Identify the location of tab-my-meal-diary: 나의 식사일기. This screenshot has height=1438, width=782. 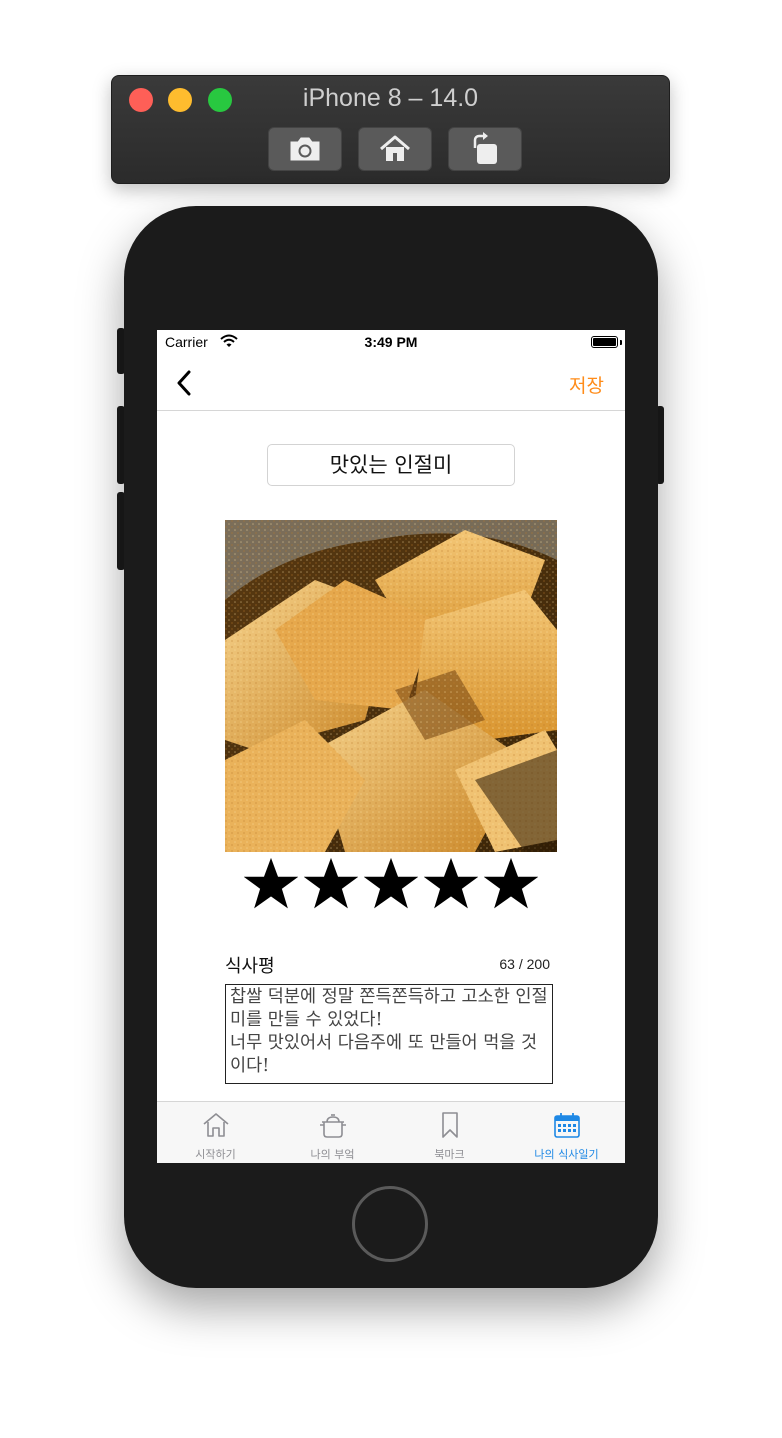
(566, 1132).